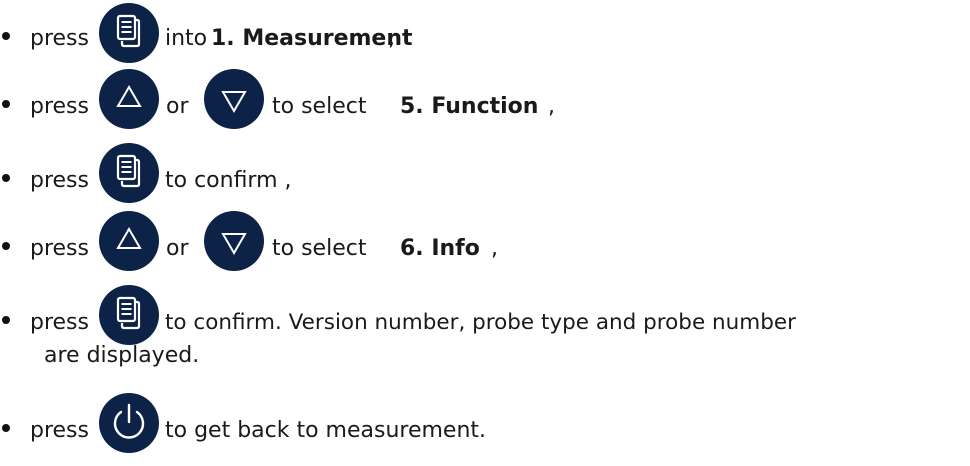 The height and width of the screenshot is (466, 970). Describe the element at coordinates (129, 423) in the screenshot. I see `power-button-icon` at that location.